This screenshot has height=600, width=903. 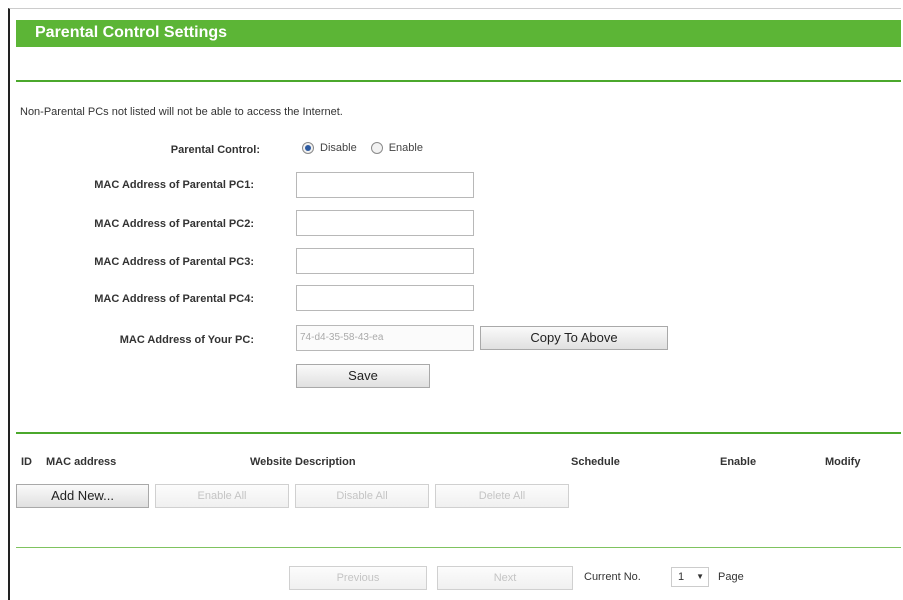 I want to click on mac-pc3-input, so click(x=385, y=261).